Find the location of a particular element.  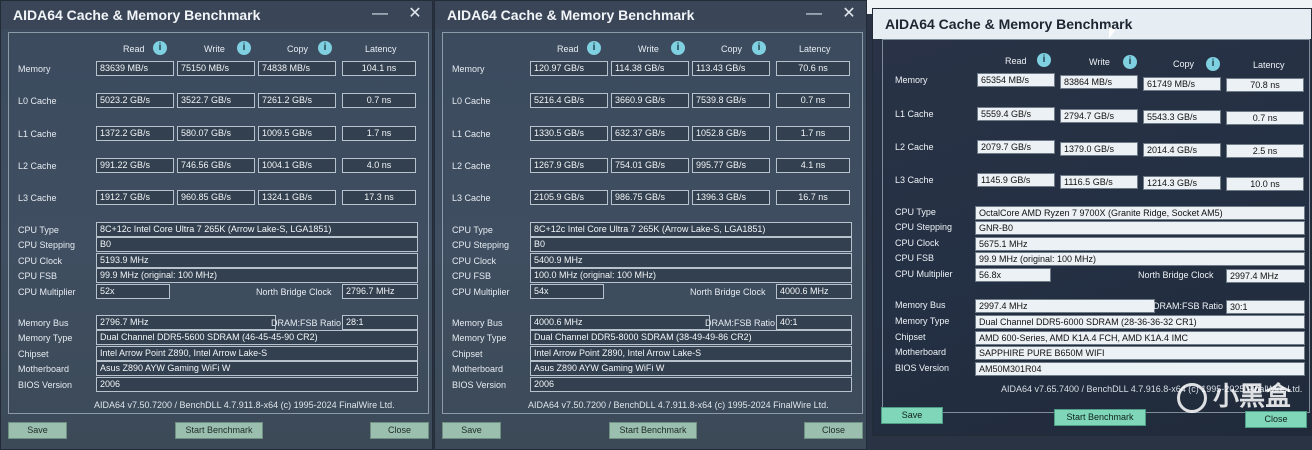

memory-bus-value: 2997.4 MHz is located at coordinates (1065, 306).